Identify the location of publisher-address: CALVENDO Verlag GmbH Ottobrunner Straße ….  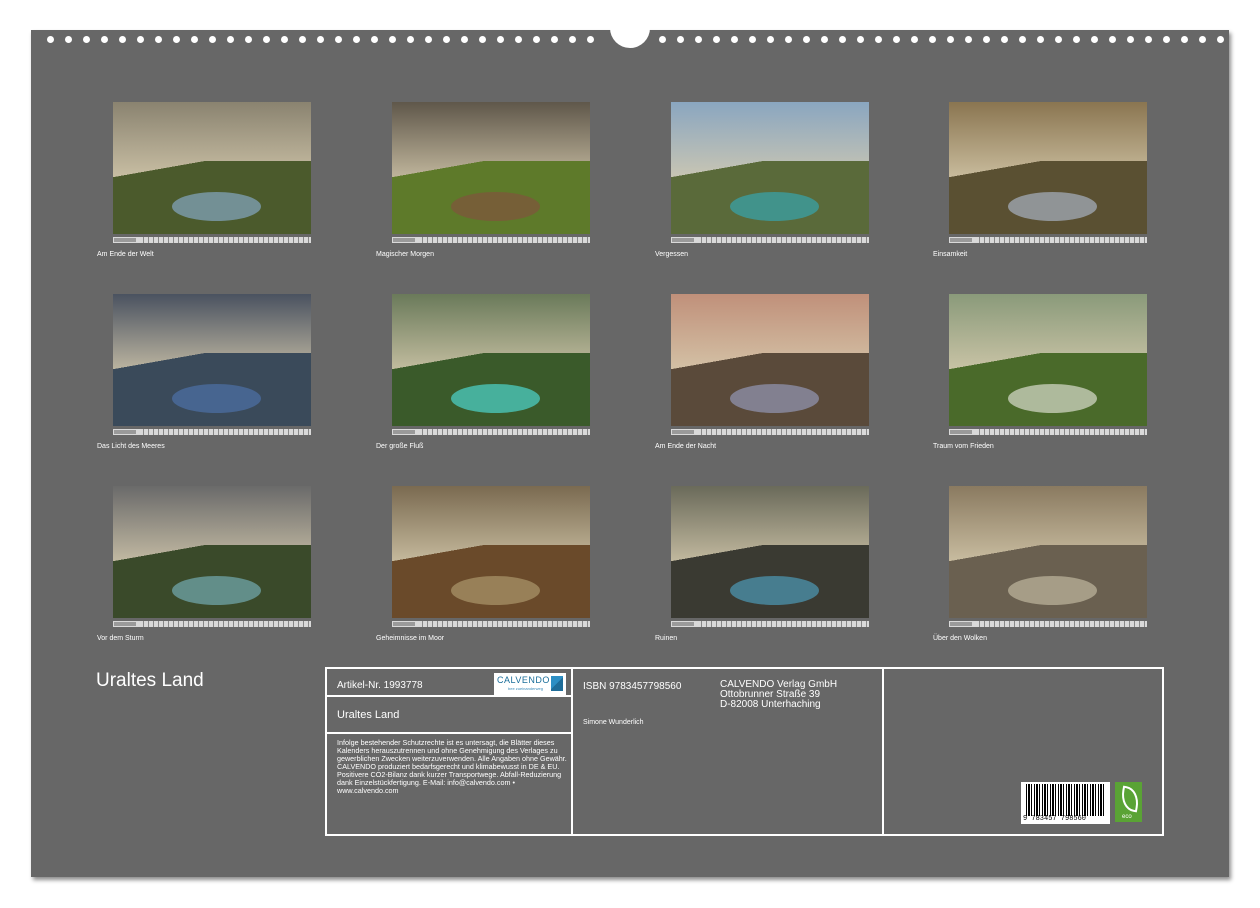
(778, 695).